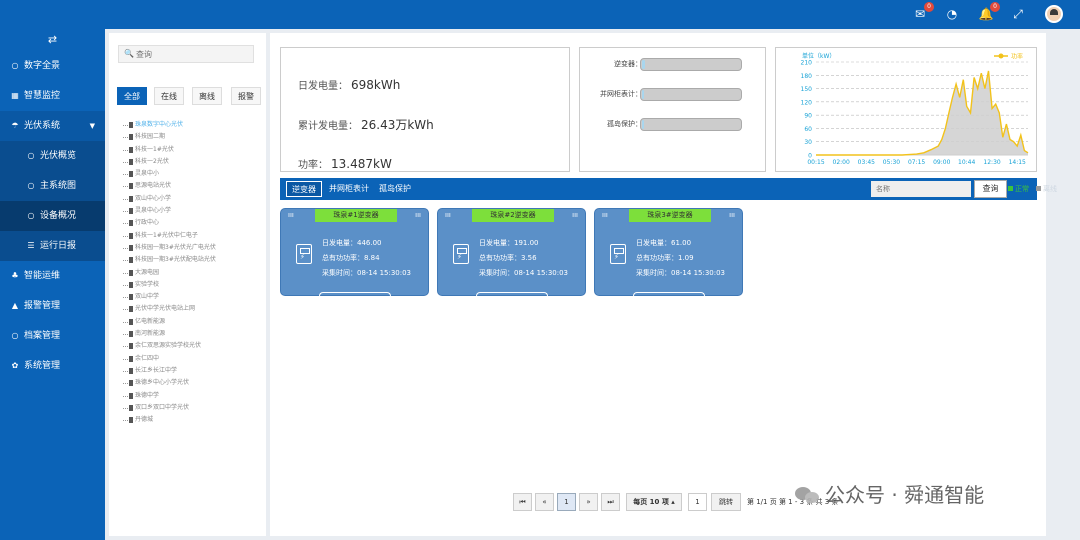 The width and height of the screenshot is (1080, 540). What do you see at coordinates (654, 502) in the screenshot?
I see `per-page-select: 每页 10 项 ▴` at bounding box center [654, 502].